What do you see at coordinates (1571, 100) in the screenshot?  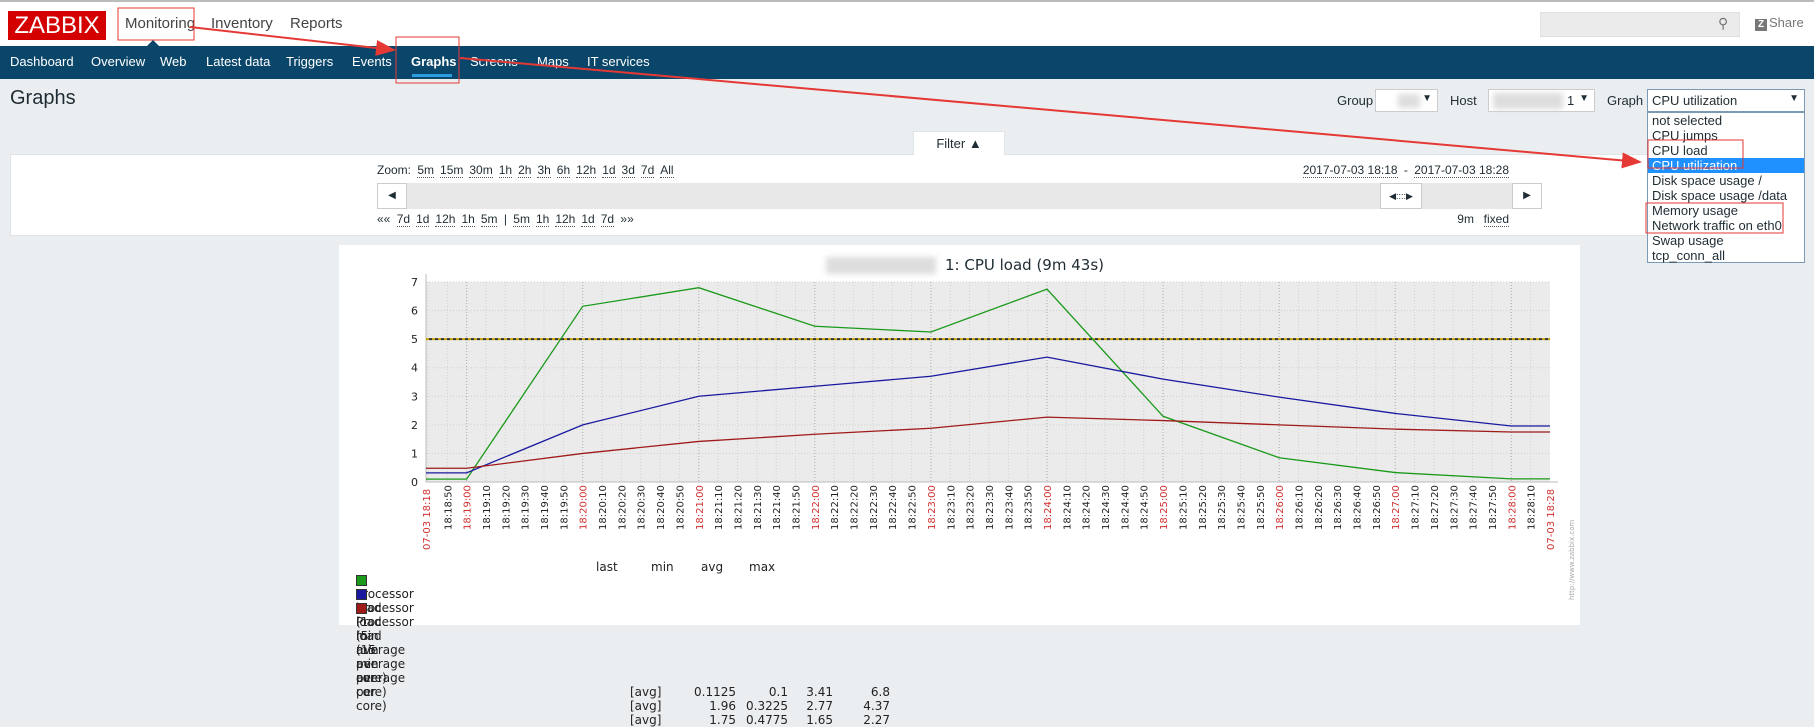 I see `host-value: 1` at bounding box center [1571, 100].